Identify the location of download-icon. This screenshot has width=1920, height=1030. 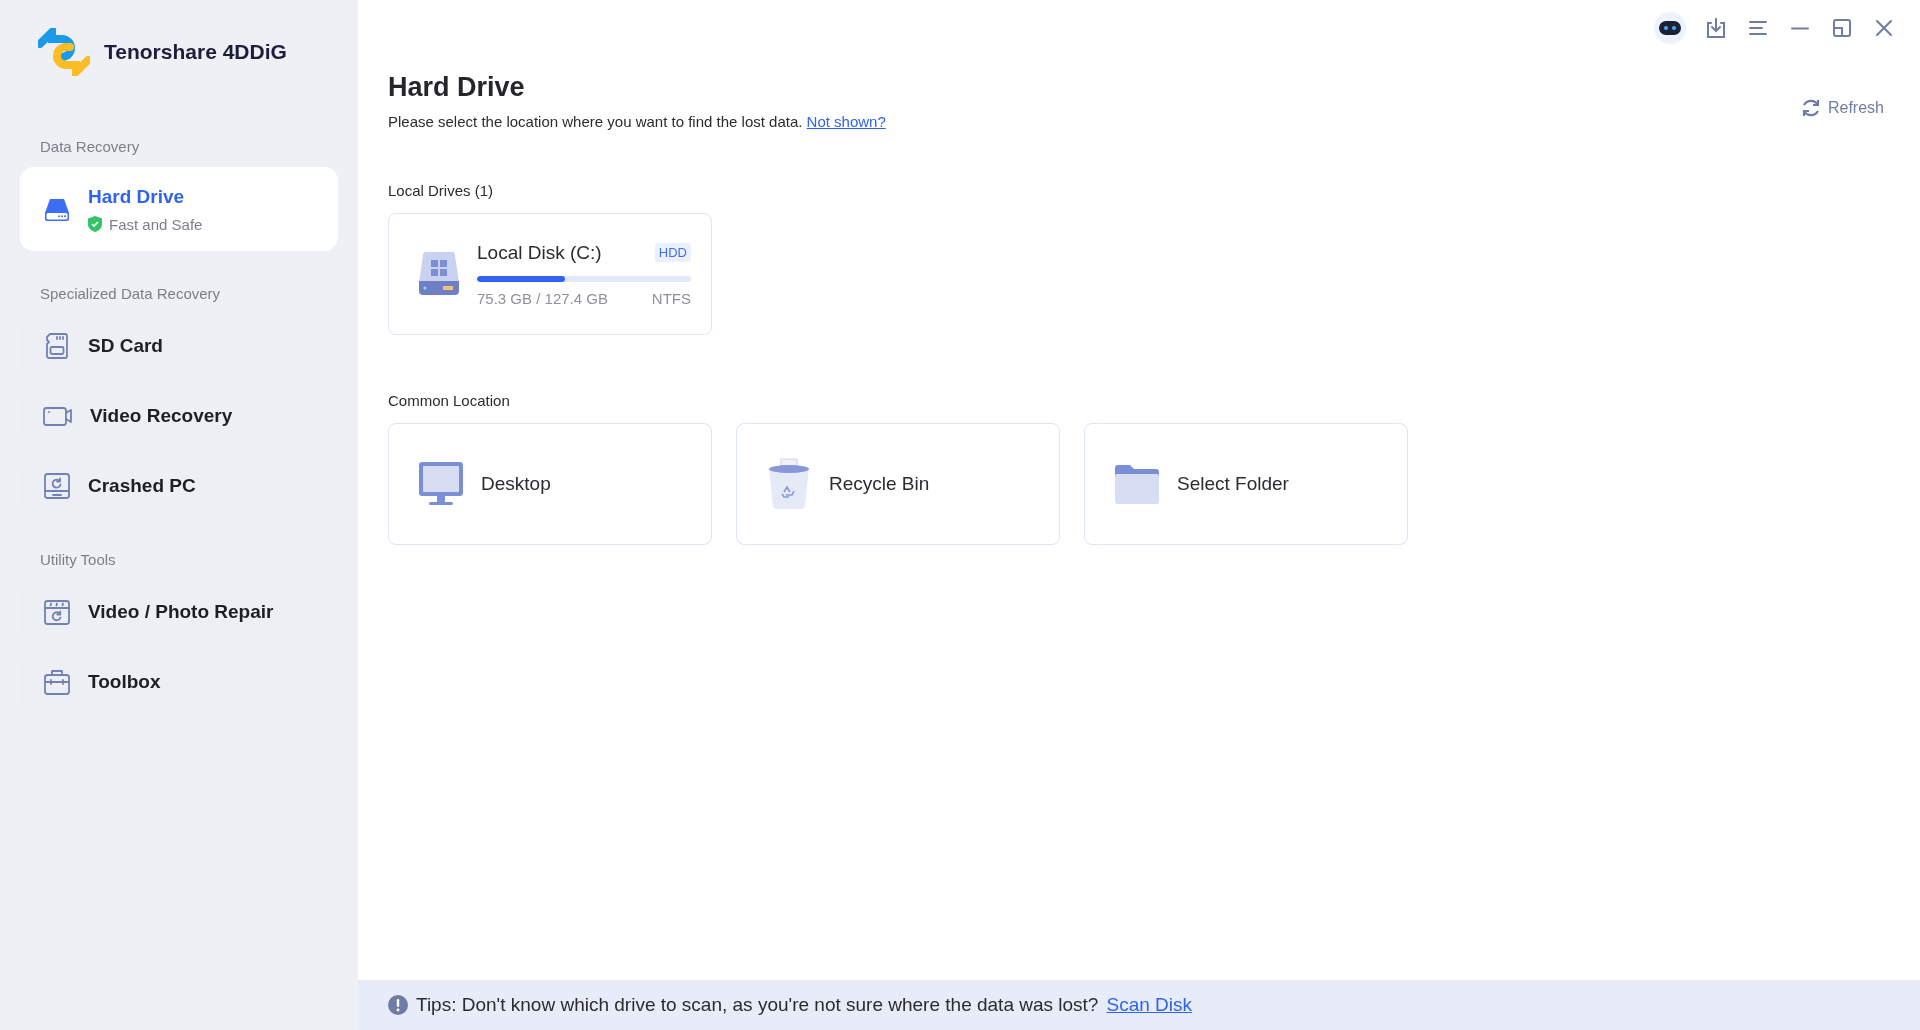
(1716, 28).